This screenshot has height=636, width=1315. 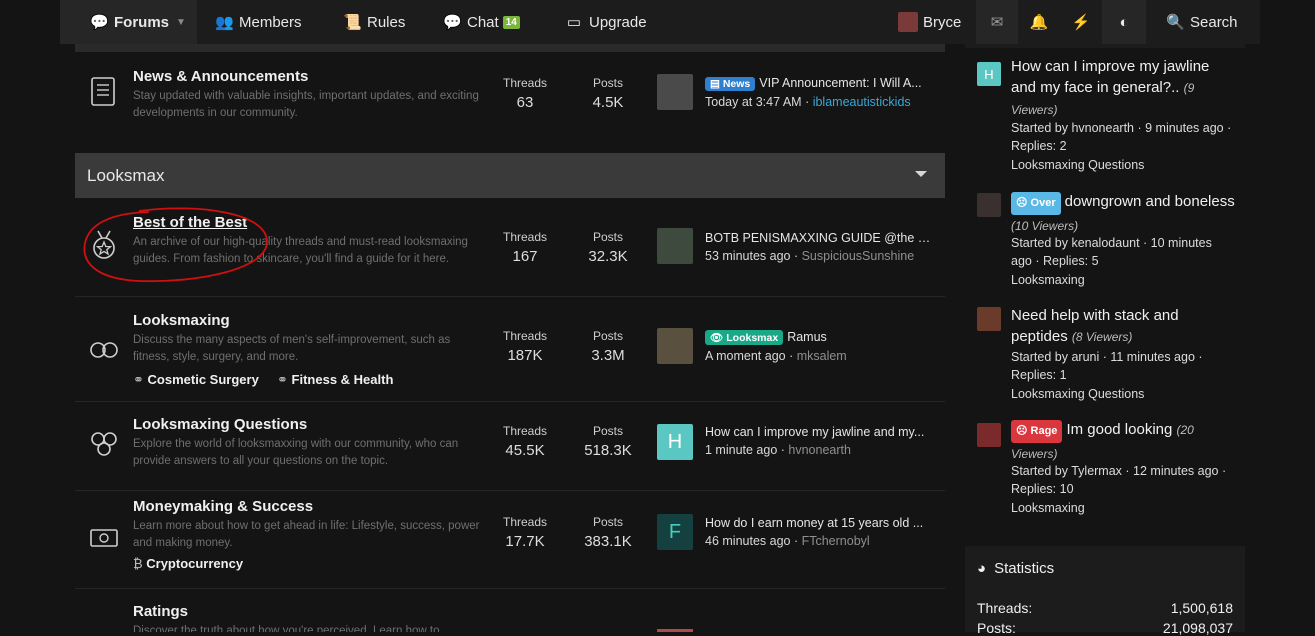 What do you see at coordinates (335, 380) in the screenshot?
I see `subforum-fitness-health: ⚭ Fitness & Health` at bounding box center [335, 380].